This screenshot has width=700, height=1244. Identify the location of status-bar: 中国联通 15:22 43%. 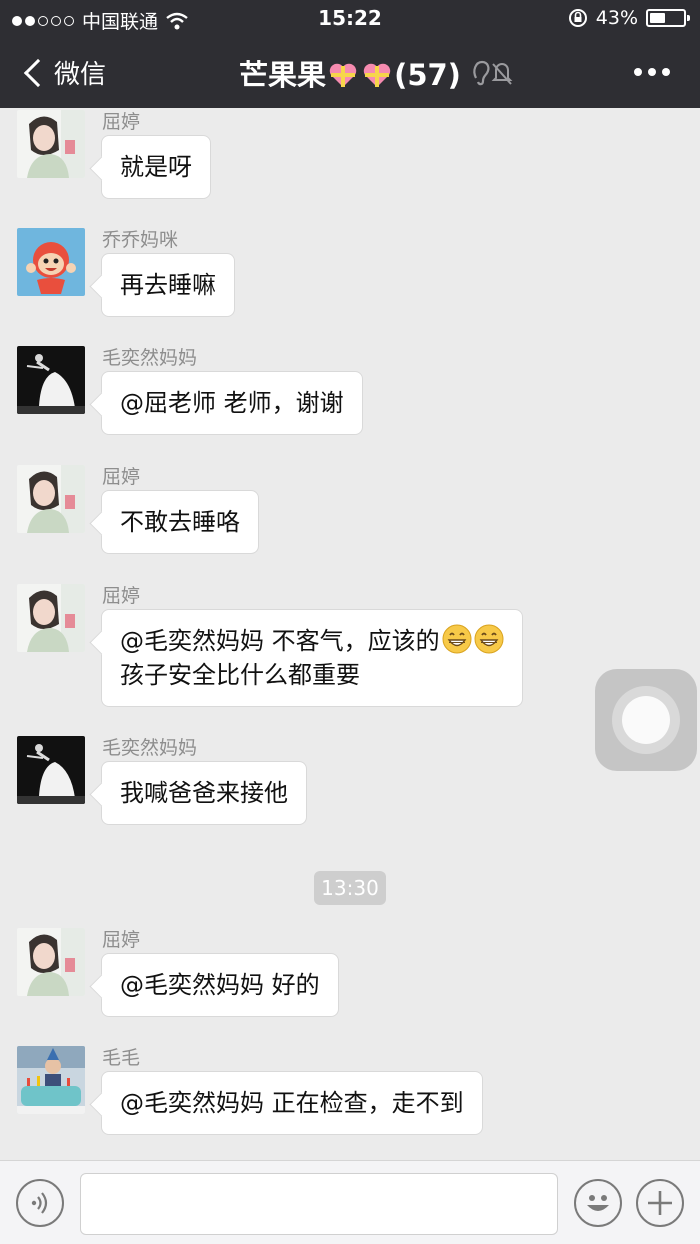
(350, 18).